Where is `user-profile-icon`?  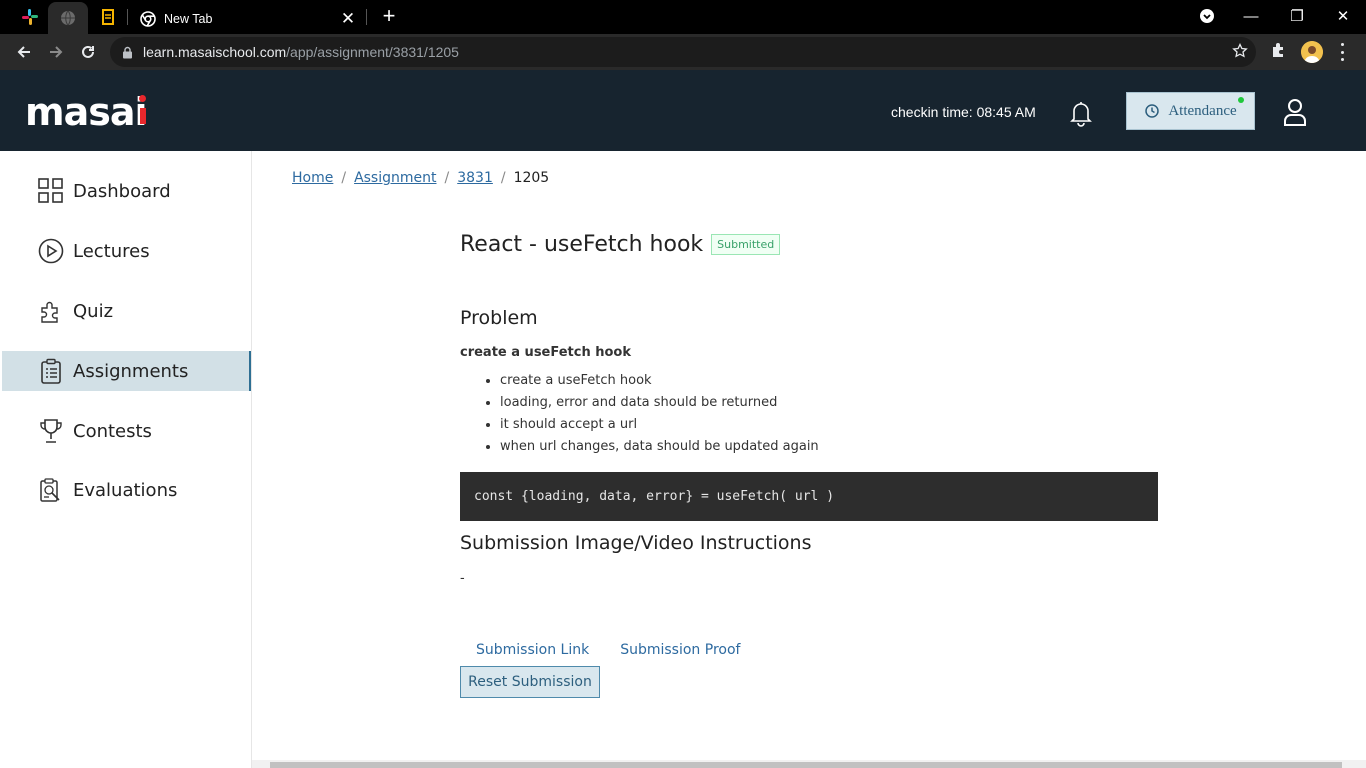 user-profile-icon is located at coordinates (1295, 114).